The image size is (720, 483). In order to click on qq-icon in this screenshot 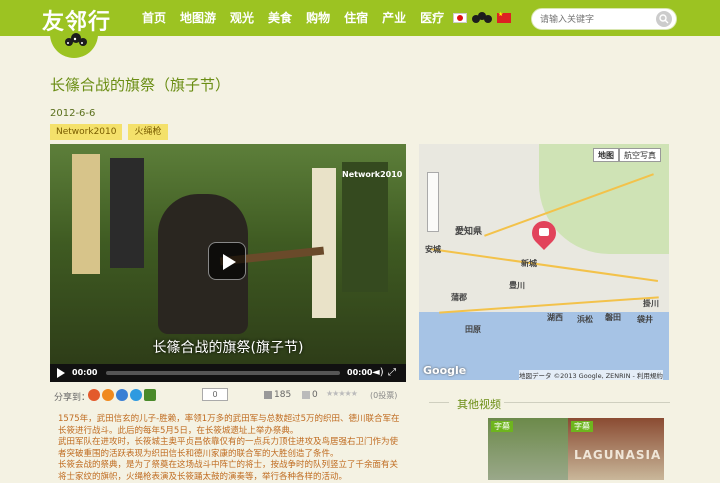, I will do `click(136, 395)`.